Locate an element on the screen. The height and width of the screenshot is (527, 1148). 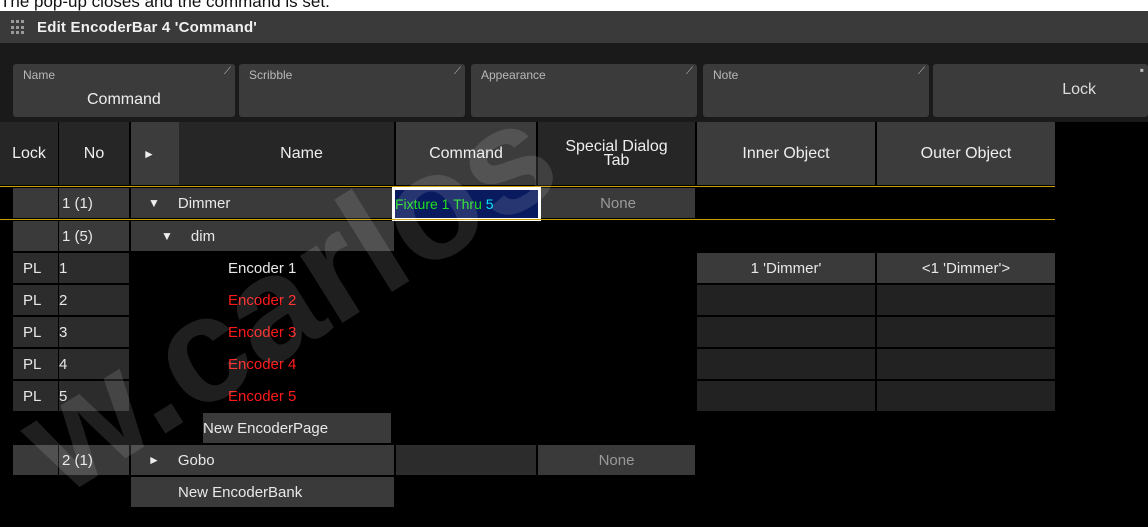
encoder-5-outer is located at coordinates (966, 396).